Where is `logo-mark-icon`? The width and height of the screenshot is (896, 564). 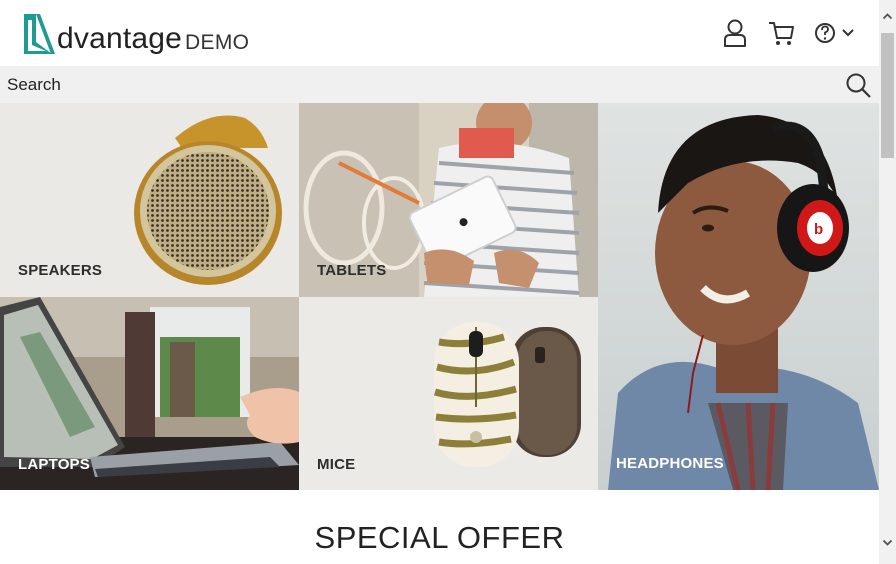 logo-mark-icon is located at coordinates (39, 34).